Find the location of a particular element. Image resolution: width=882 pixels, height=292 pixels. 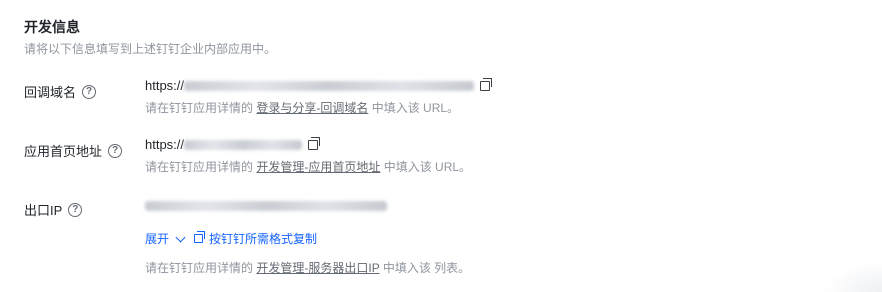

homepage-url-prefix: https:// is located at coordinates (165, 144).